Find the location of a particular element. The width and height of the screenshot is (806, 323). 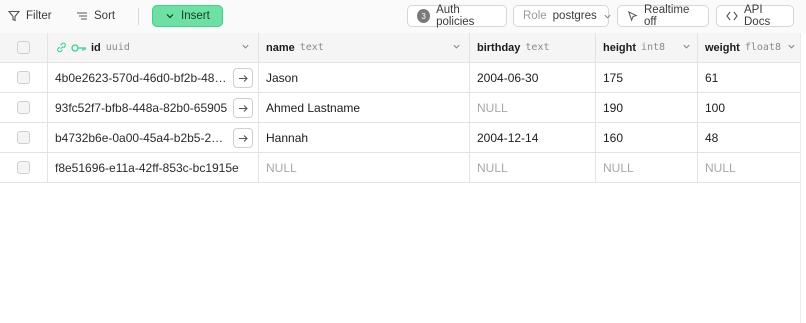

api-docs-button: API Docs is located at coordinates (755, 16).